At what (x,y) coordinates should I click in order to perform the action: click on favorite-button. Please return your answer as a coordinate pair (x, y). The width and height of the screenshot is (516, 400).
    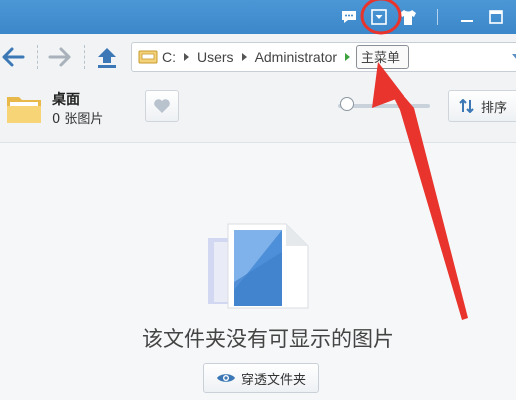
    Looking at the image, I should click on (162, 106).